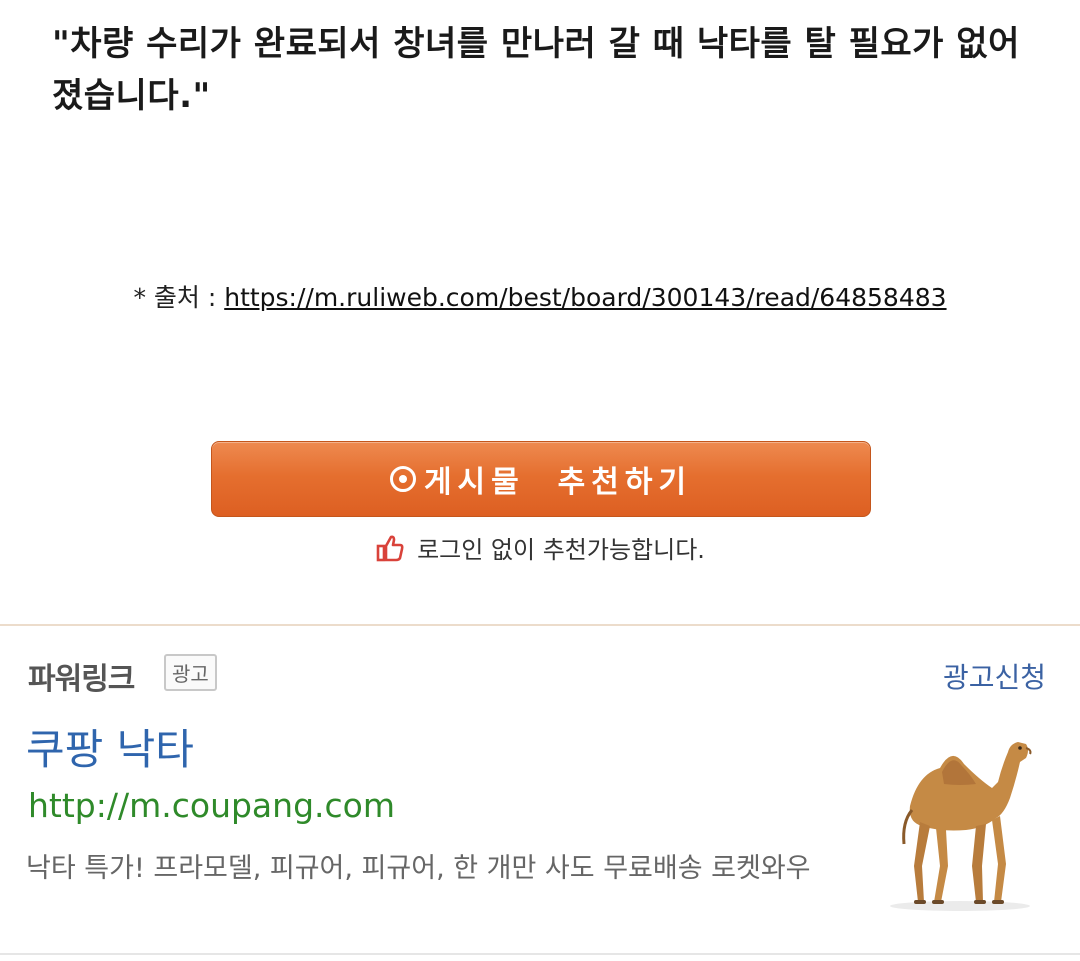 The height and width of the screenshot is (961, 1080). I want to click on recommend-button-label: 게시물 추천하기, so click(558, 482).